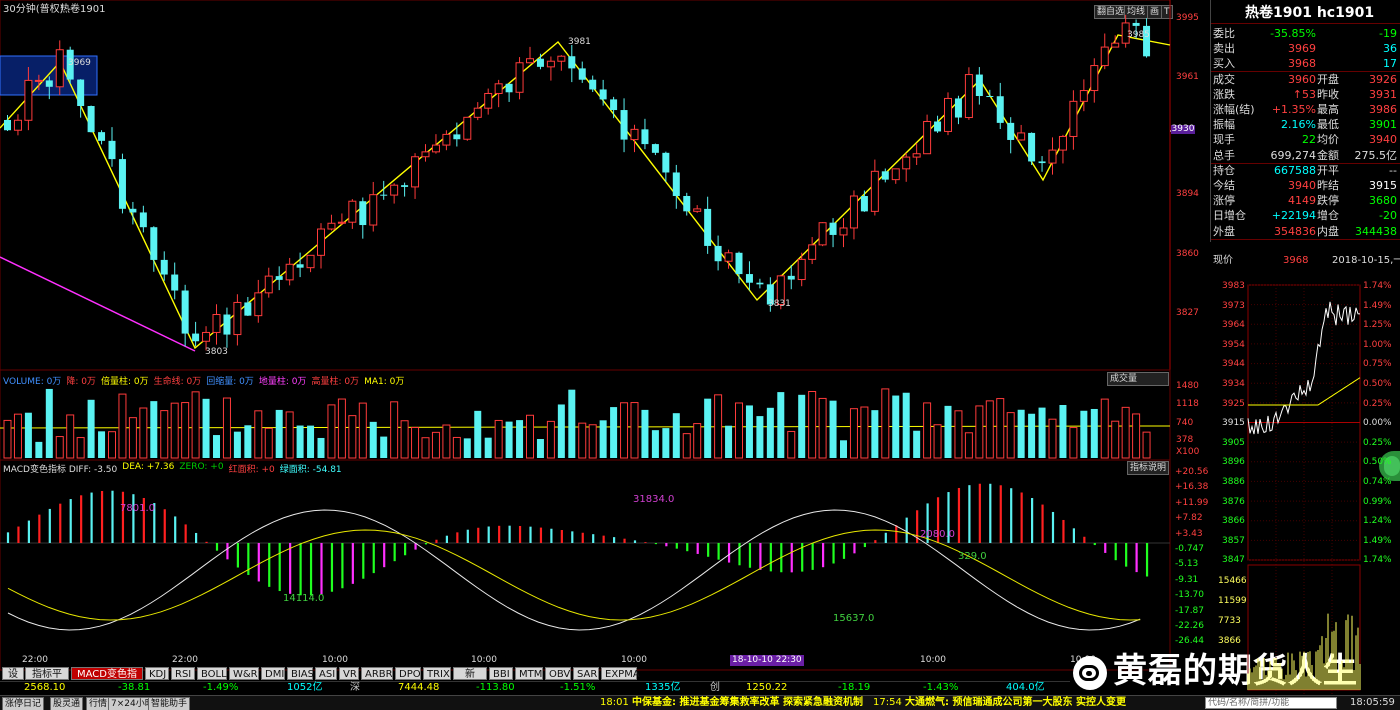  I want to click on intraday-price-tick: 3925, so click(1233, 403).